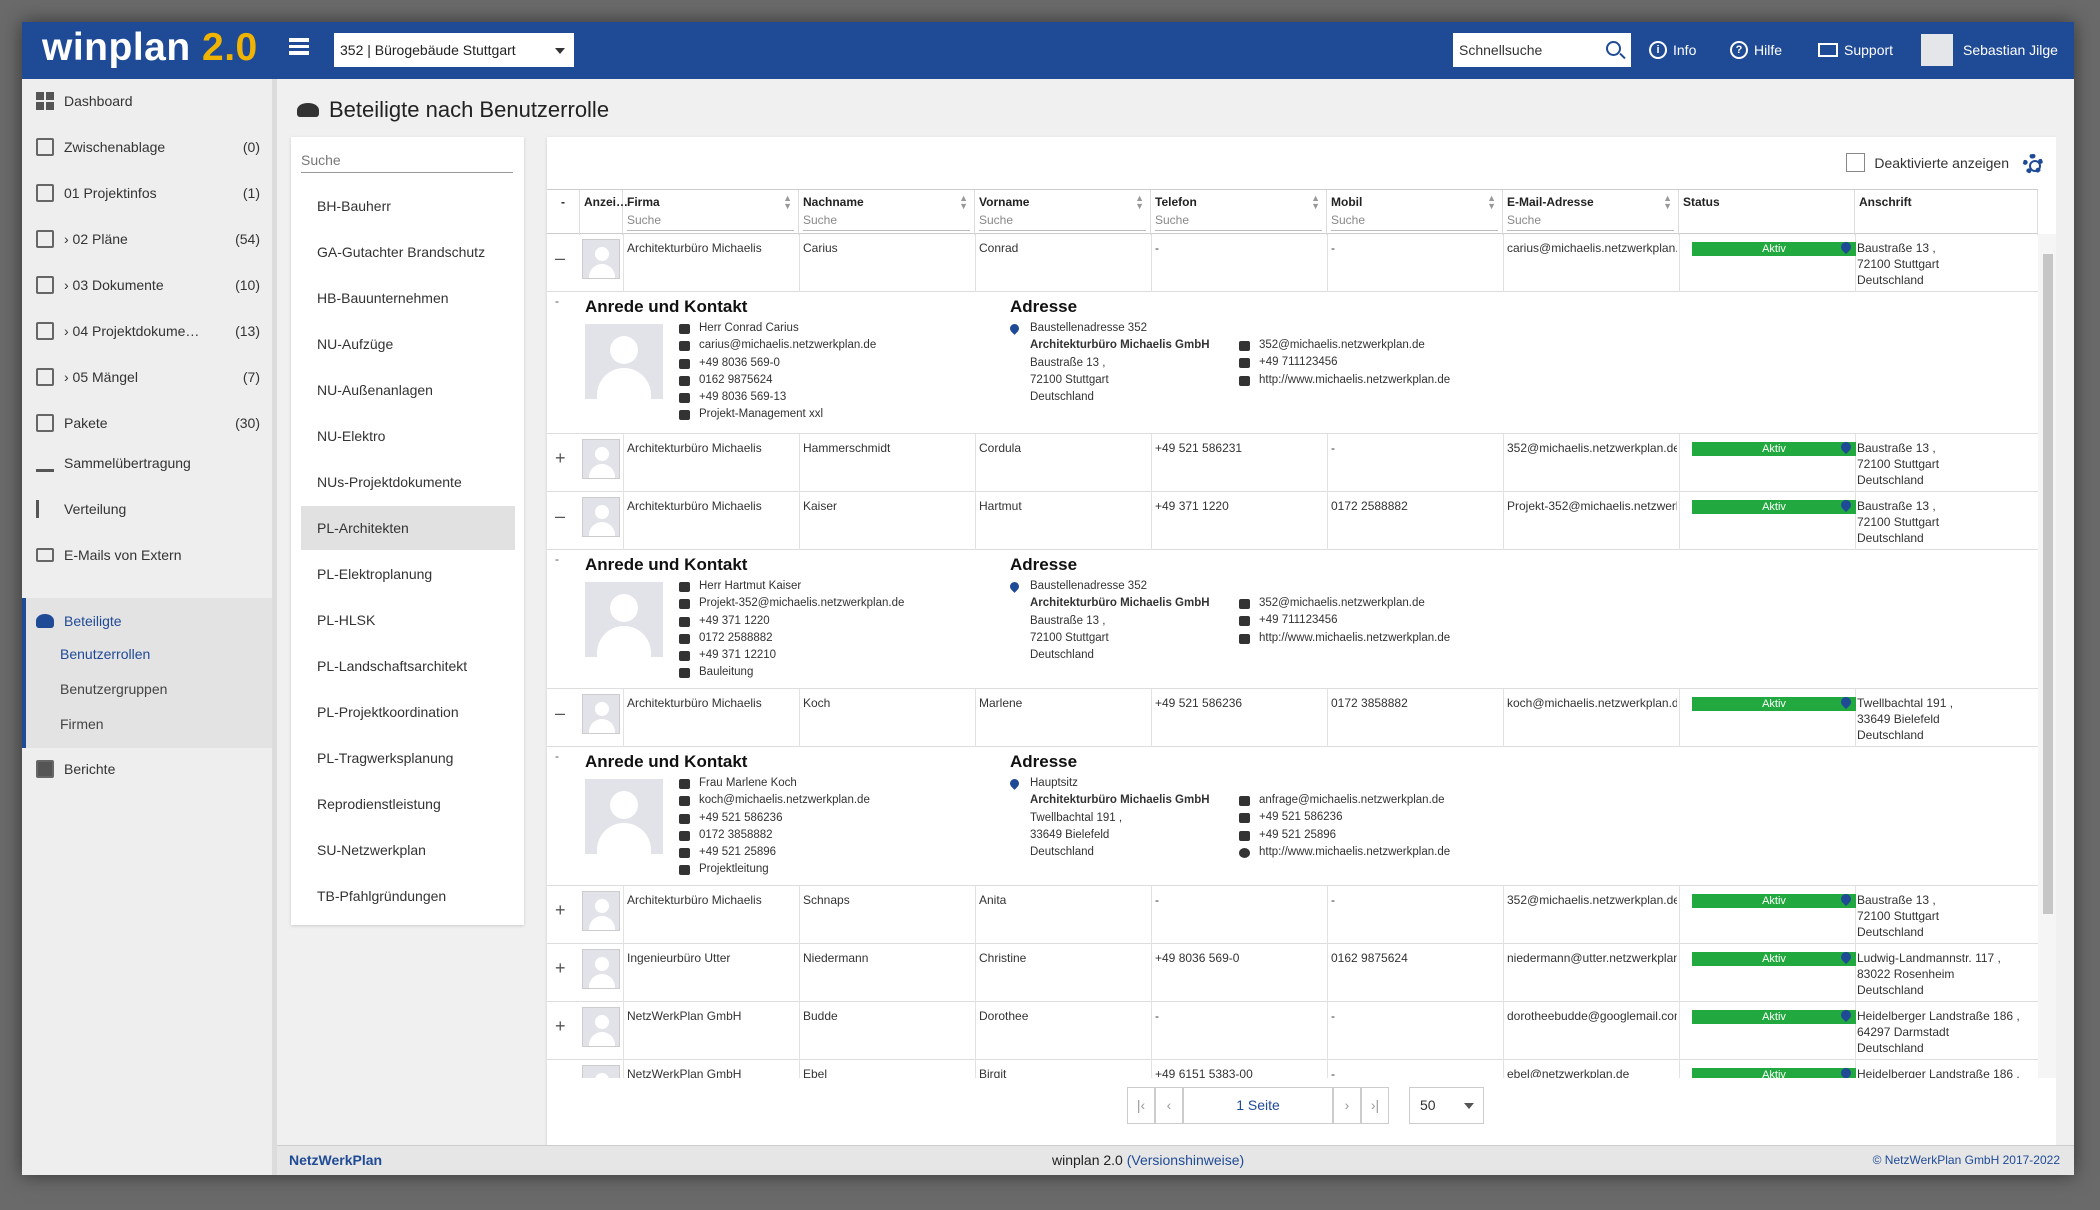  Describe the element at coordinates (1672, 50) in the screenshot. I see `info-link: i Info` at that location.